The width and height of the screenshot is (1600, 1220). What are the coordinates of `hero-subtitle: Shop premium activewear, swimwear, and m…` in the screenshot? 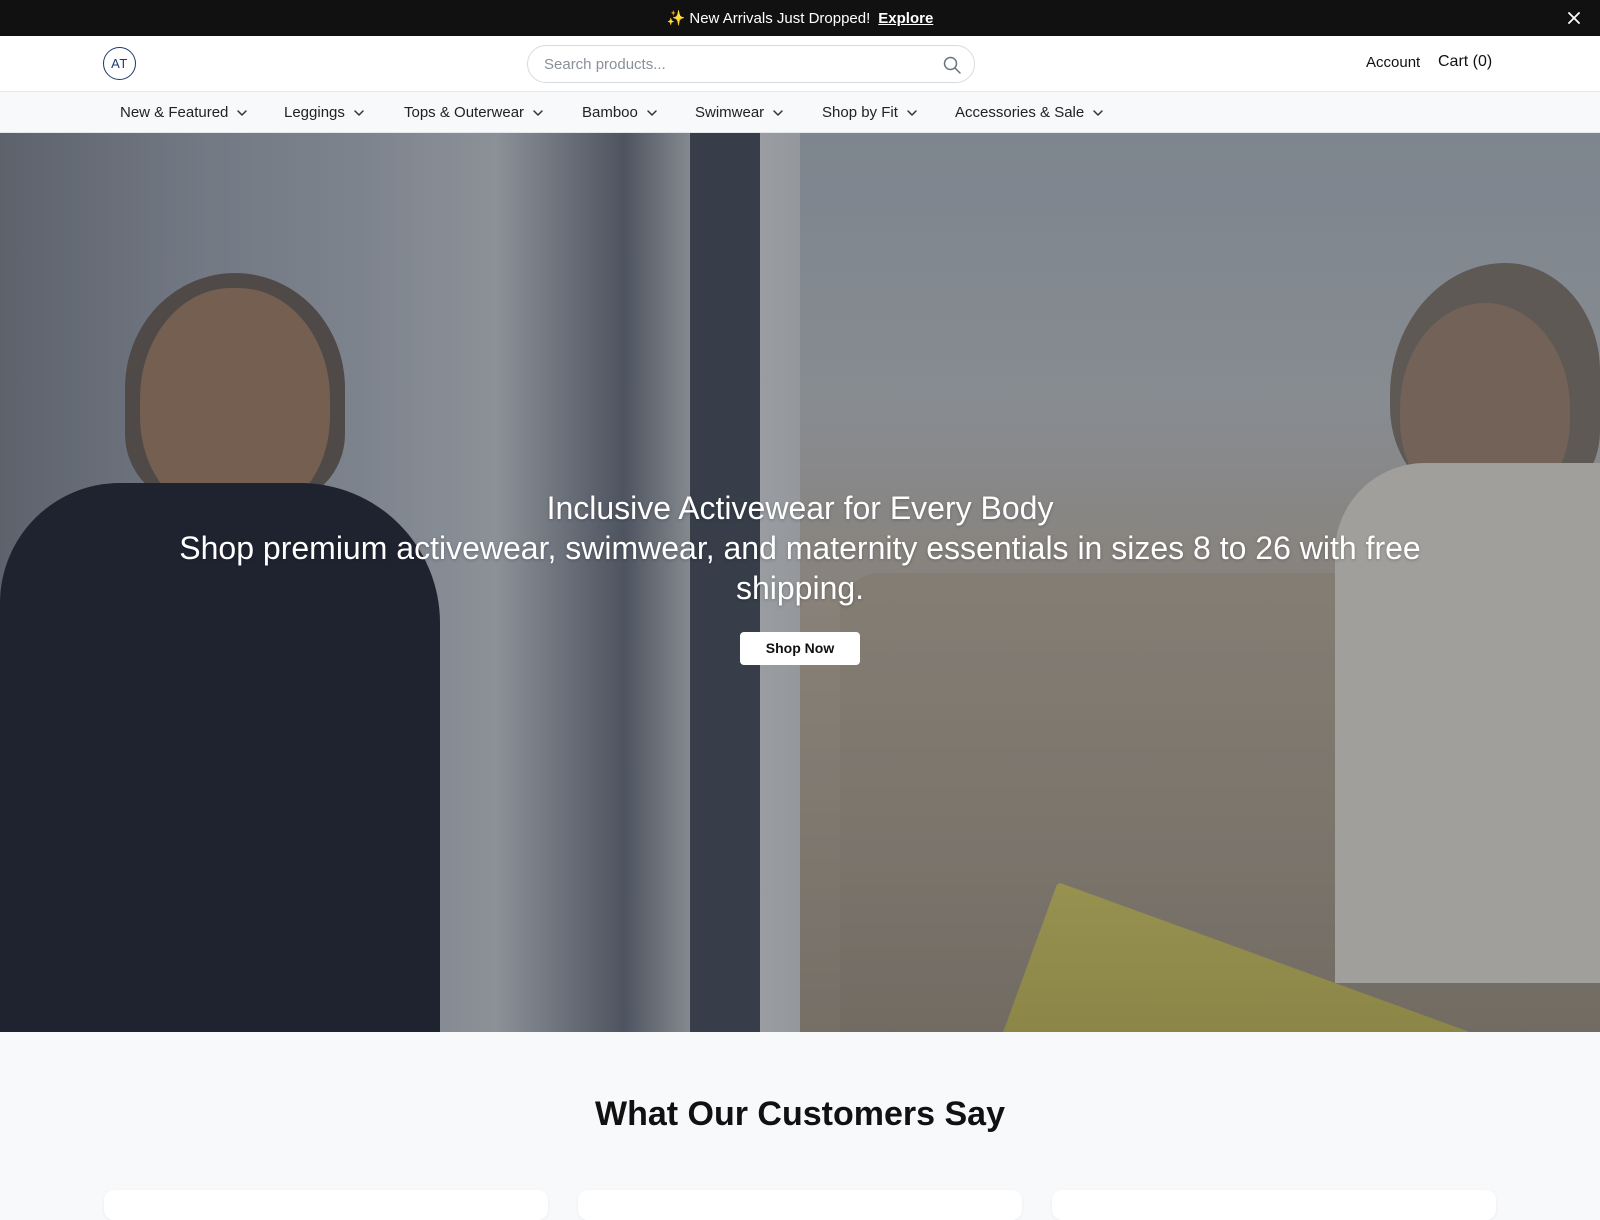 It's located at (800, 568).